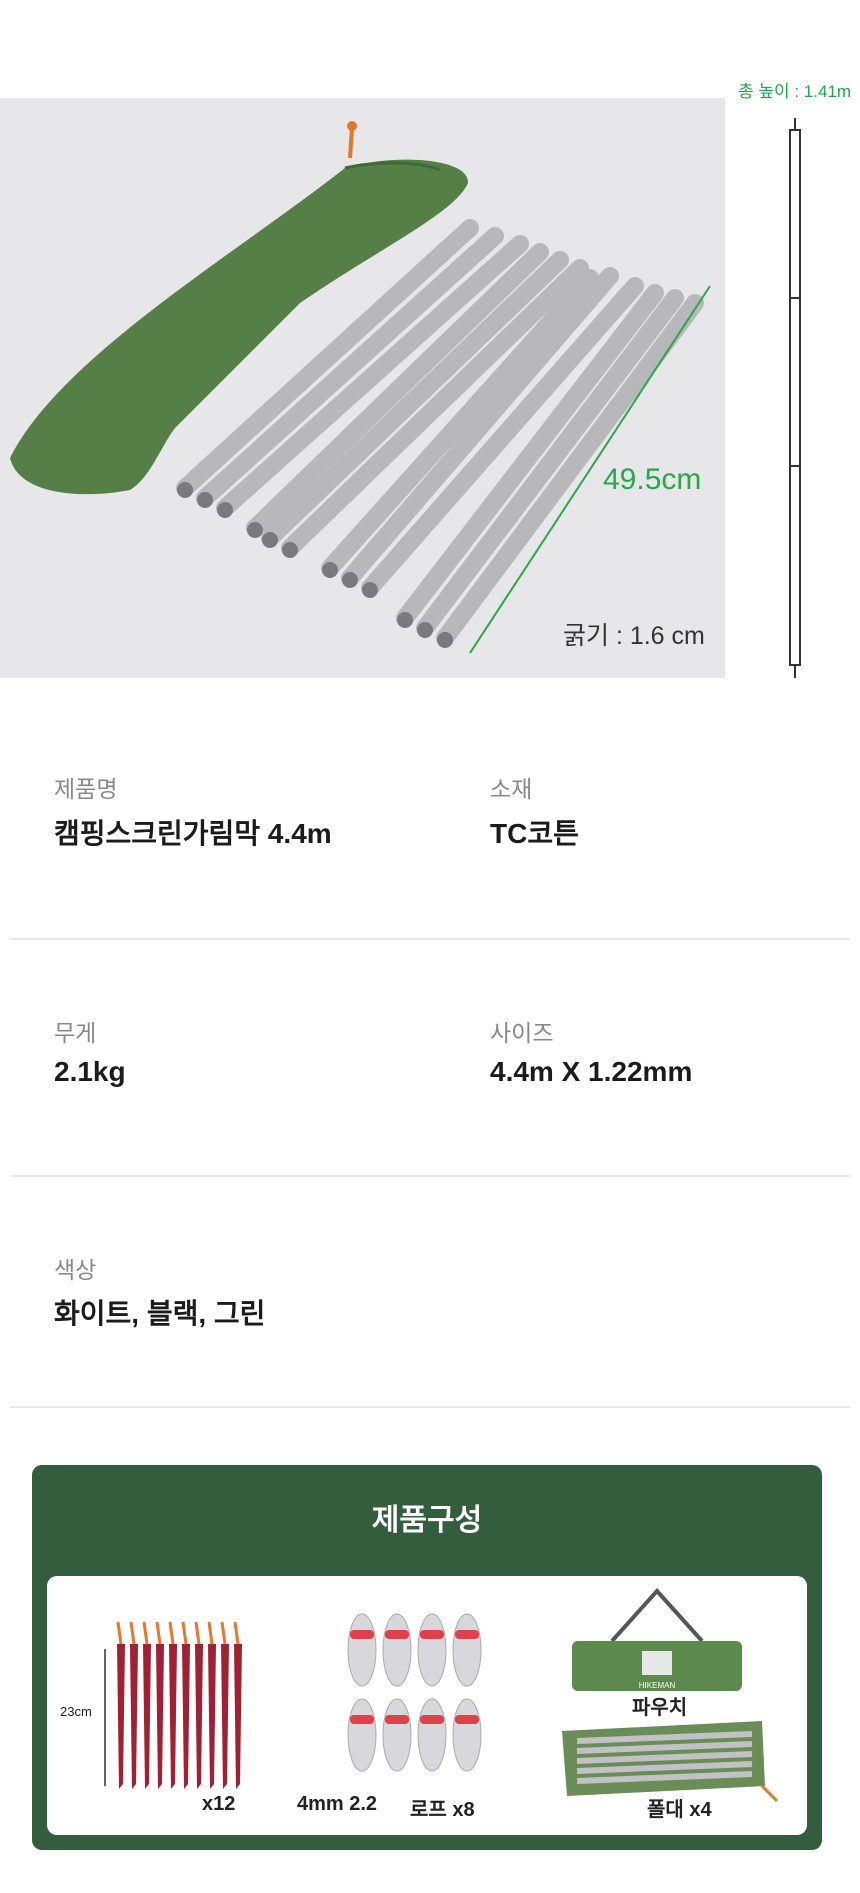 The width and height of the screenshot is (860, 1893). I want to click on pouch-illustration: HIKEMAN, so click(657, 1639).